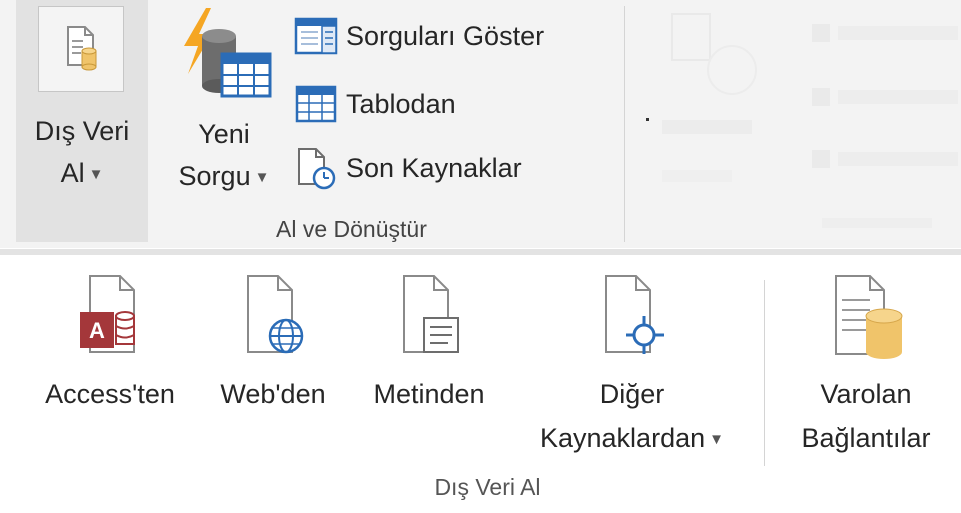  What do you see at coordinates (401, 103) in the screenshot?
I see `from-table-label: Tablodan` at bounding box center [401, 103].